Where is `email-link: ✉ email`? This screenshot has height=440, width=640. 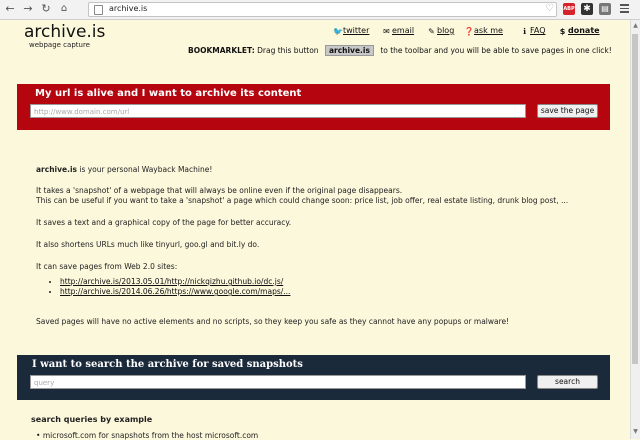 email-link: ✉ email is located at coordinates (398, 31).